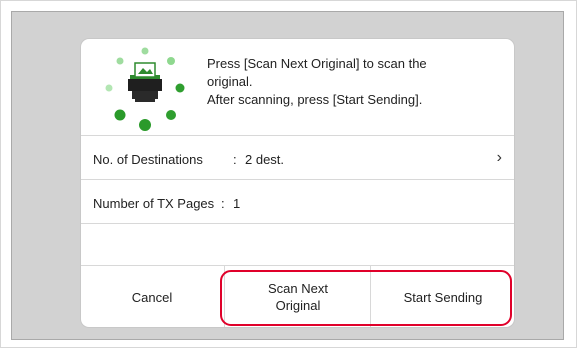 The image size is (577, 348). Describe the element at coordinates (315, 99) in the screenshot. I see `message-line-3: After scanning, press [Start Sending].` at that location.